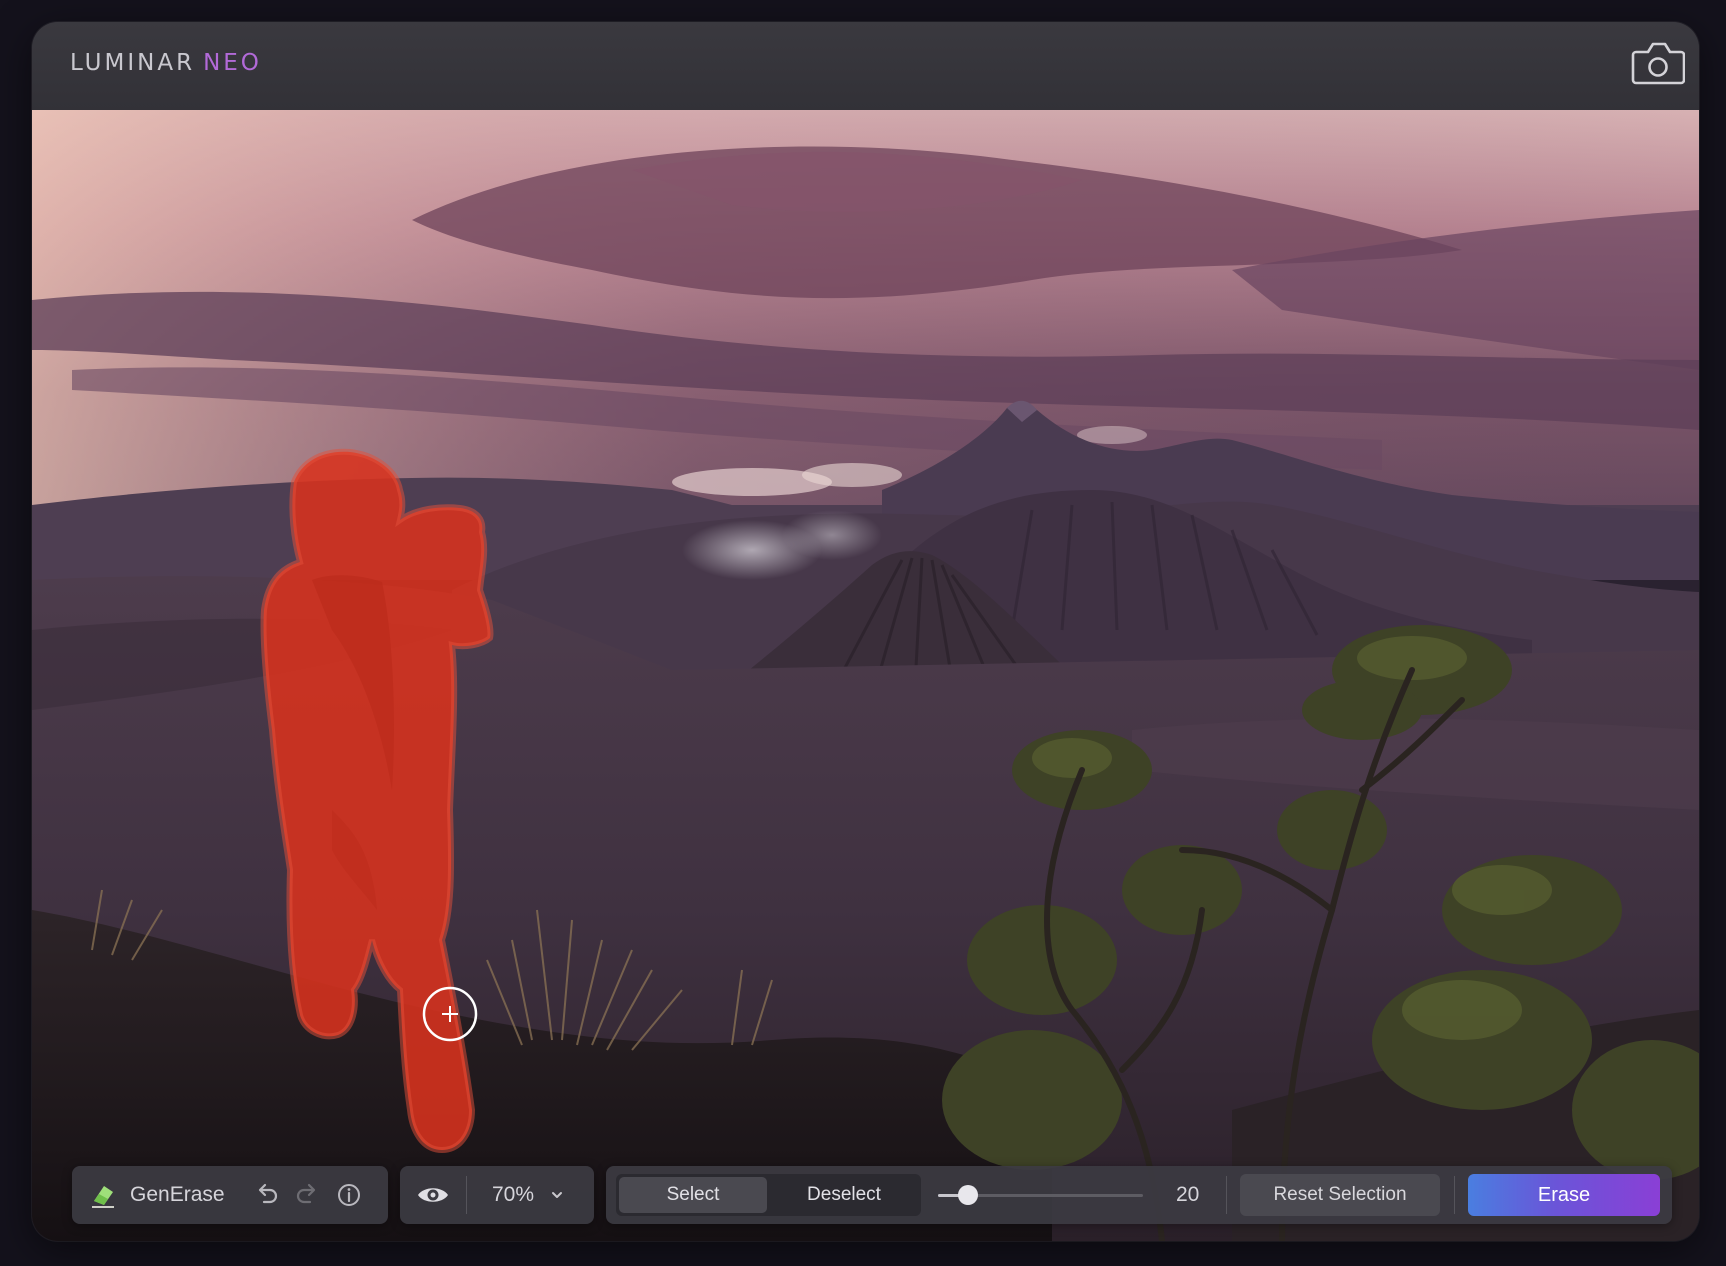 This screenshot has width=1726, height=1266. I want to click on eye-icon, so click(433, 1195).